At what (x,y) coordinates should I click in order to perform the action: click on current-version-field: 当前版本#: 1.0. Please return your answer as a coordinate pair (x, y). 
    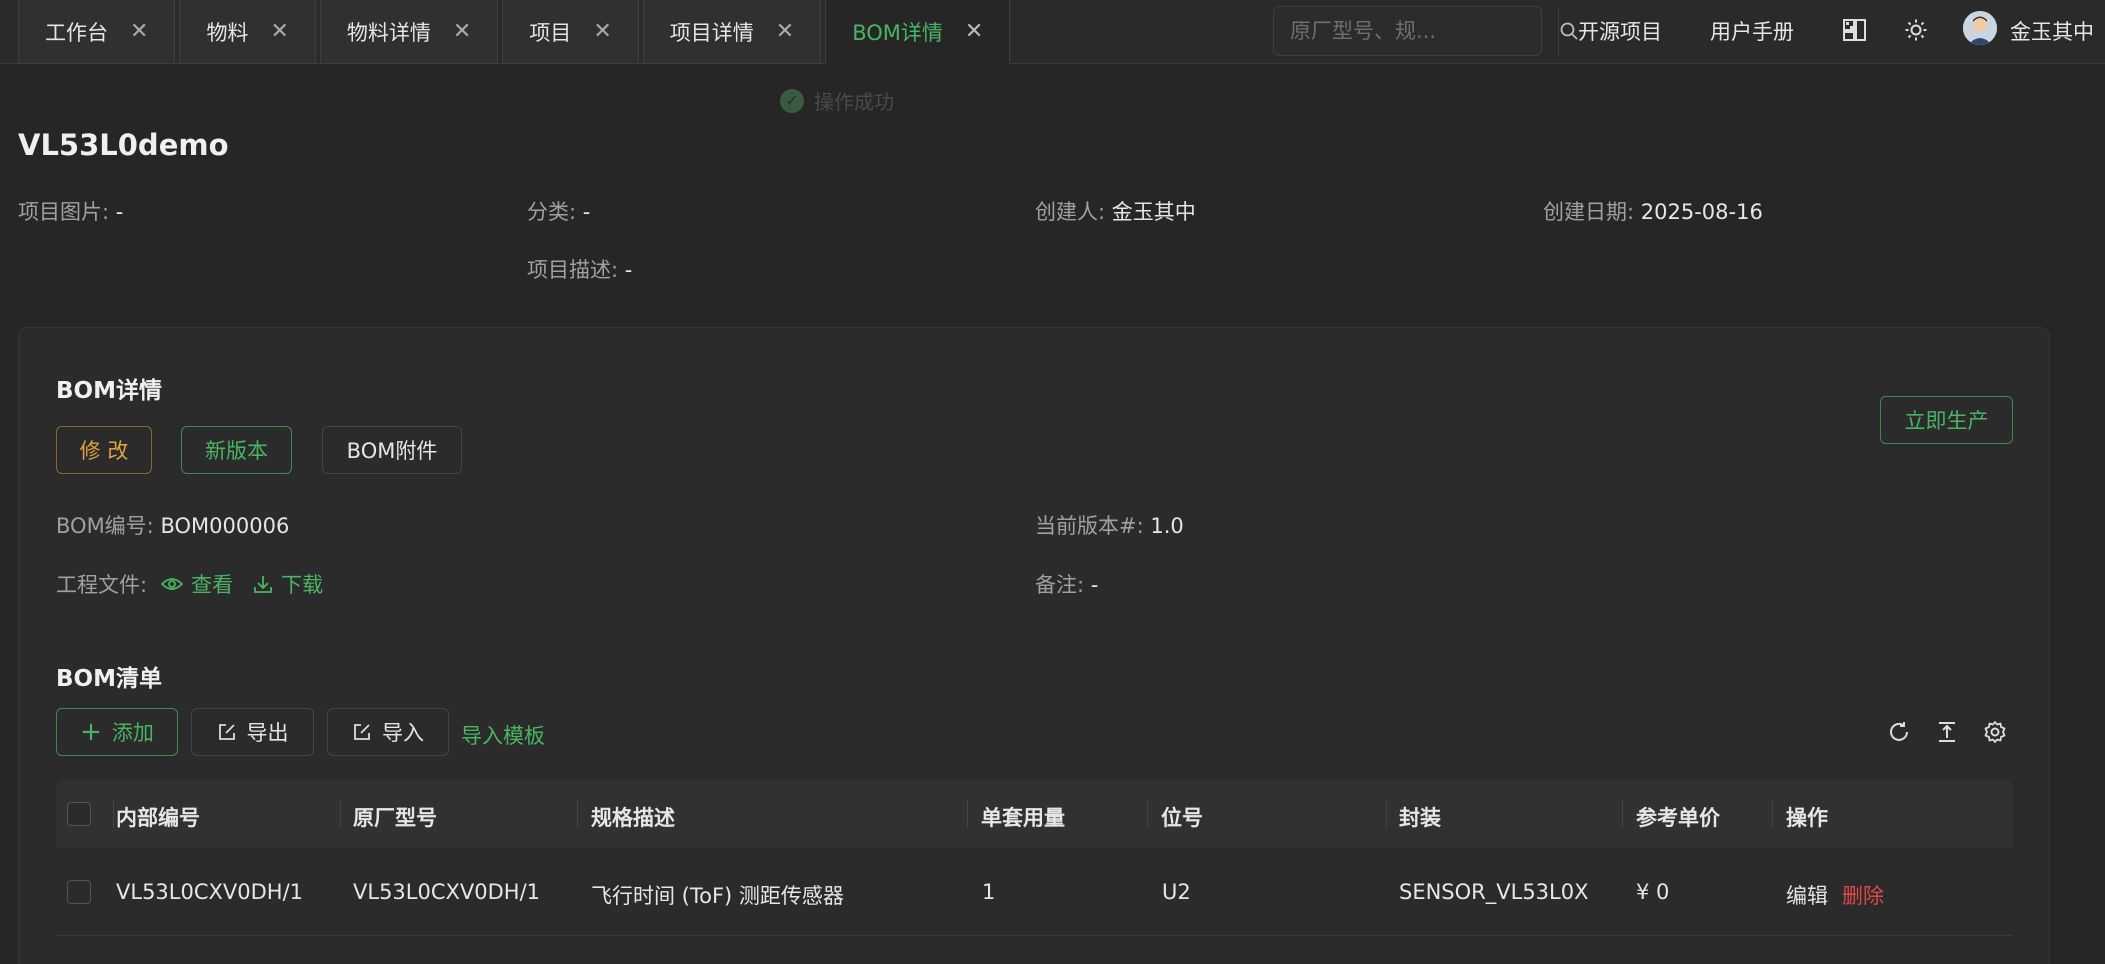
    Looking at the image, I should click on (1109, 525).